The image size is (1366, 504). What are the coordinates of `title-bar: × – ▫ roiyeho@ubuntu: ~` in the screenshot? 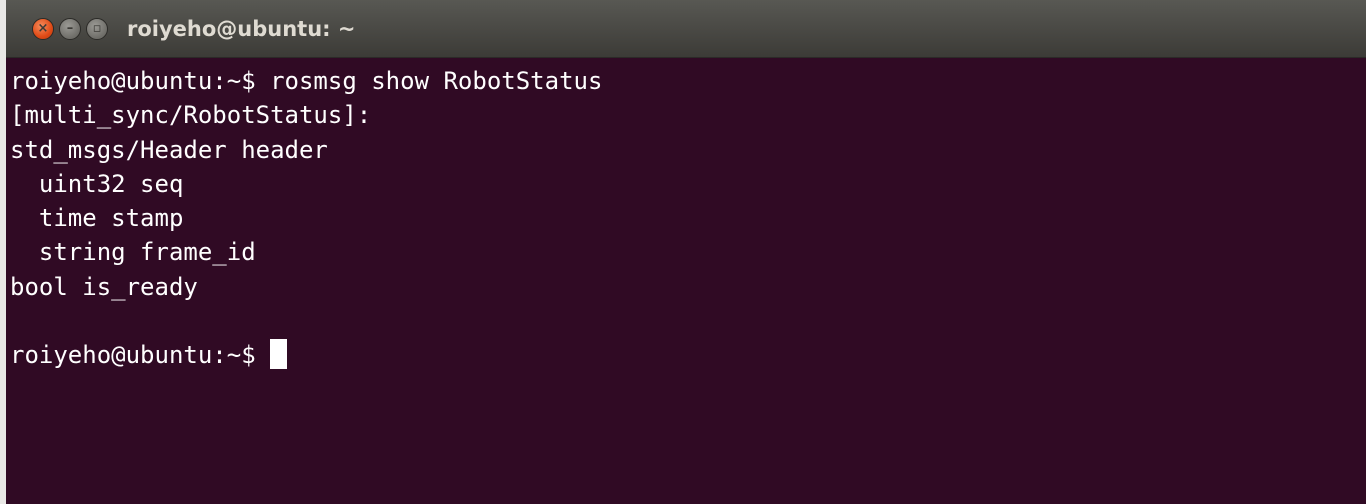 It's located at (686, 29).